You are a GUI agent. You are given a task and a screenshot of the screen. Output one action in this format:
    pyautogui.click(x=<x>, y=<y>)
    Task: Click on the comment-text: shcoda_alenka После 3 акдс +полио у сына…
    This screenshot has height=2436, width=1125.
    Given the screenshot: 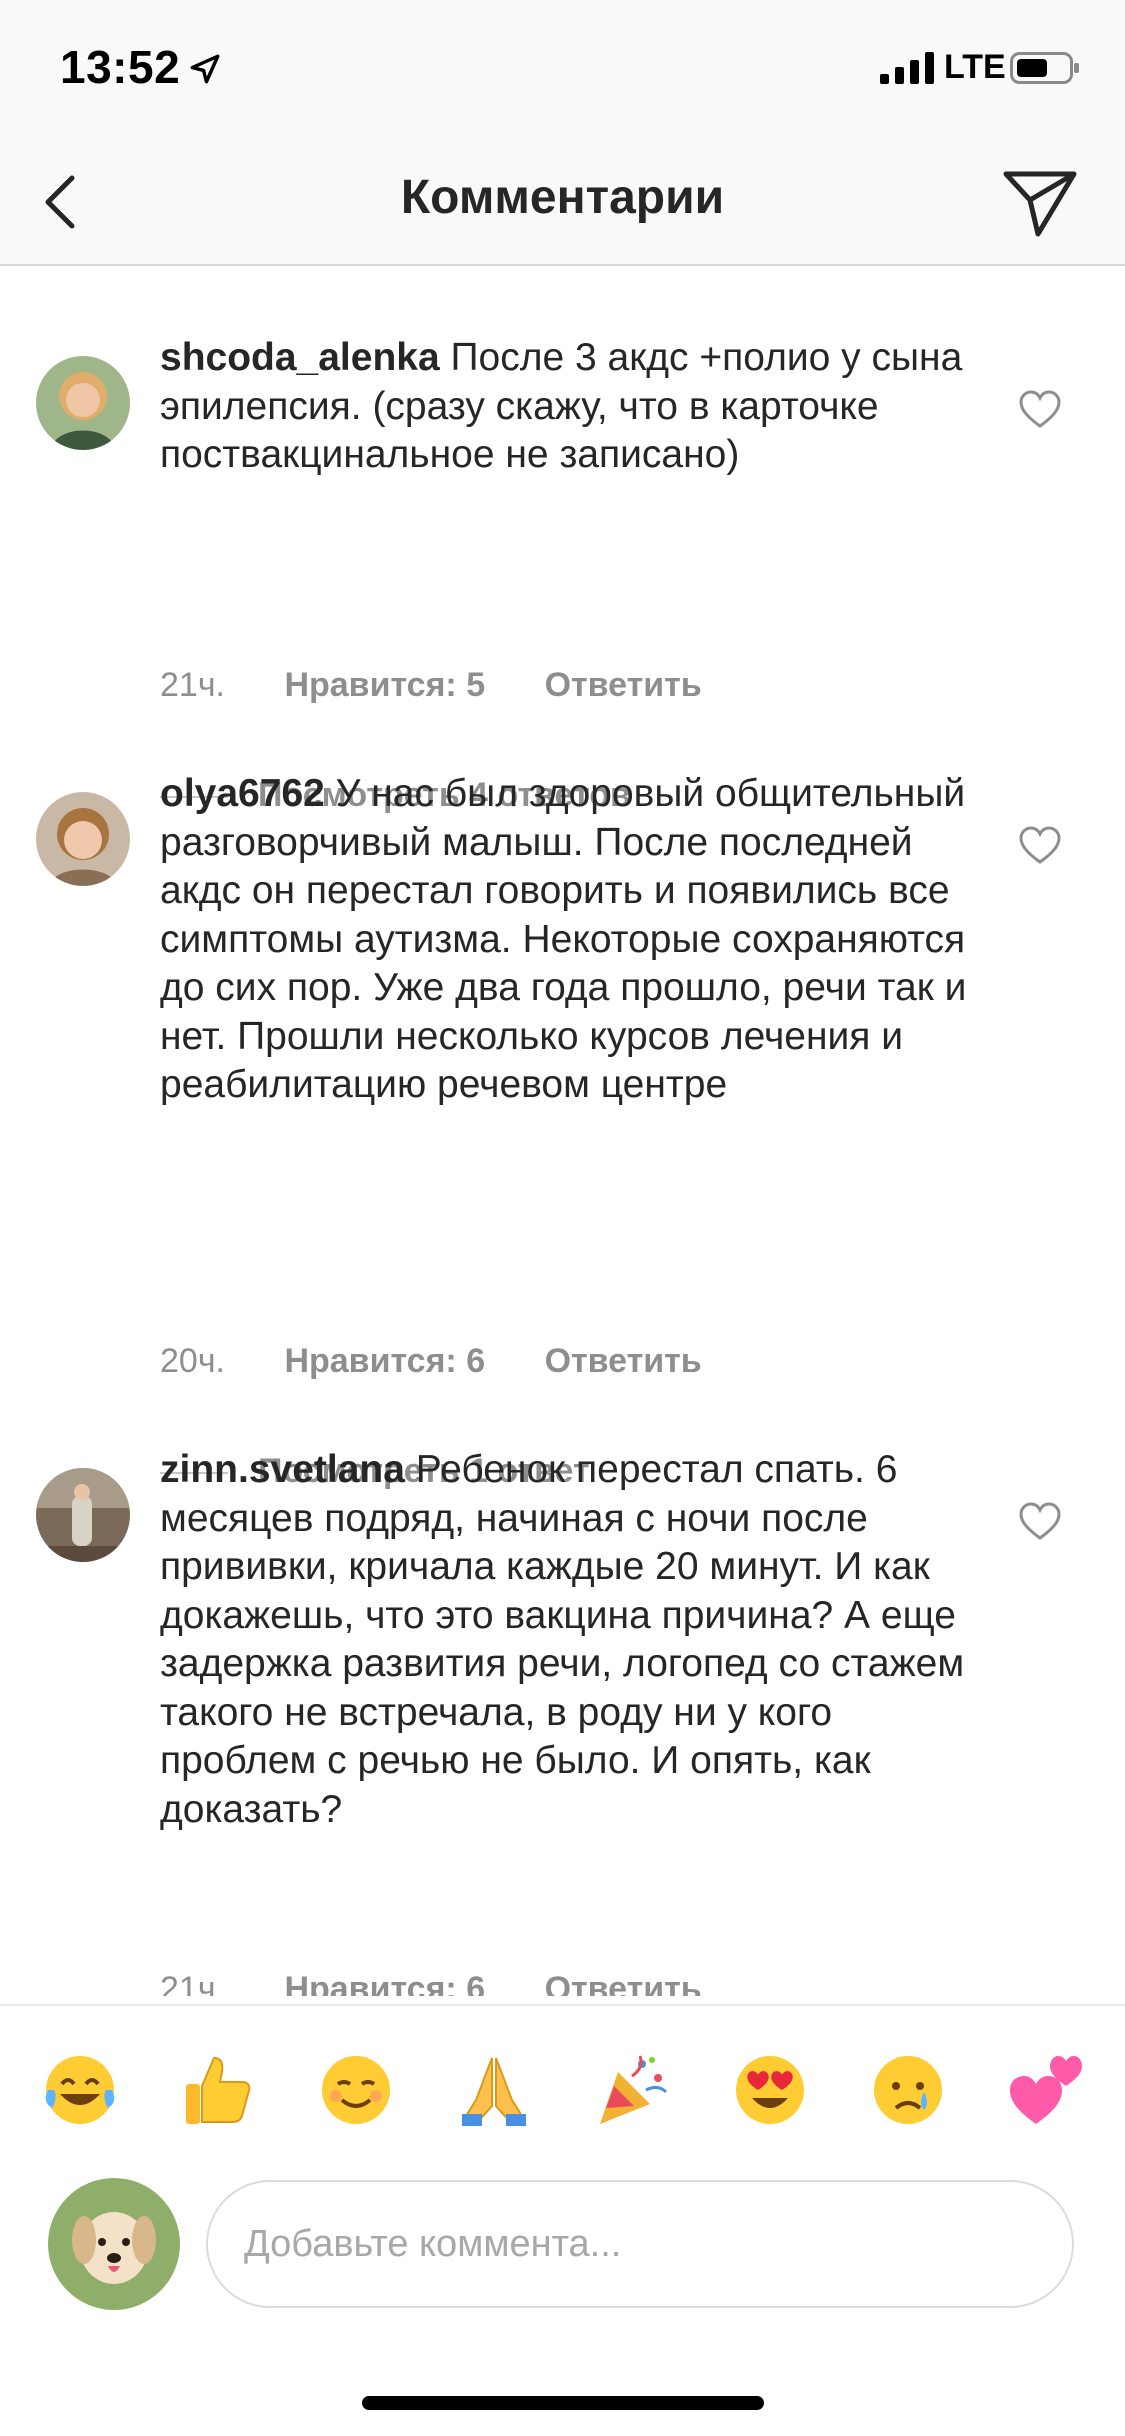 What is the action you would take?
    pyautogui.click(x=570, y=407)
    